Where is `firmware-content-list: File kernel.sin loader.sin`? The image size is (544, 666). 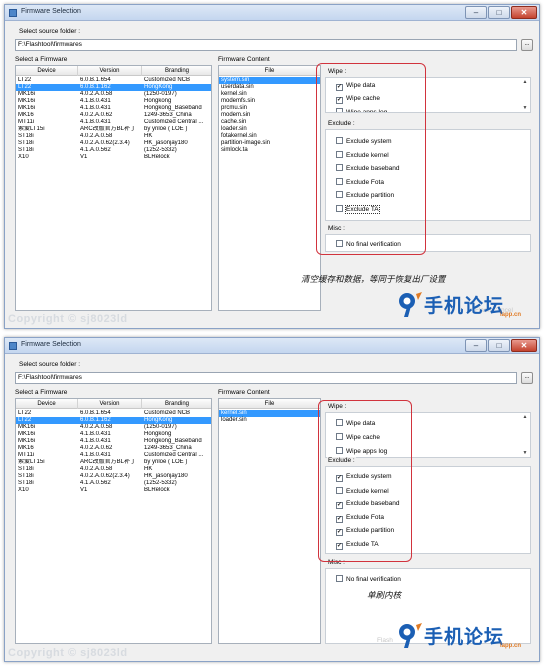 firmware-content-list: File kernel.sin loader.sin is located at coordinates (269, 521).